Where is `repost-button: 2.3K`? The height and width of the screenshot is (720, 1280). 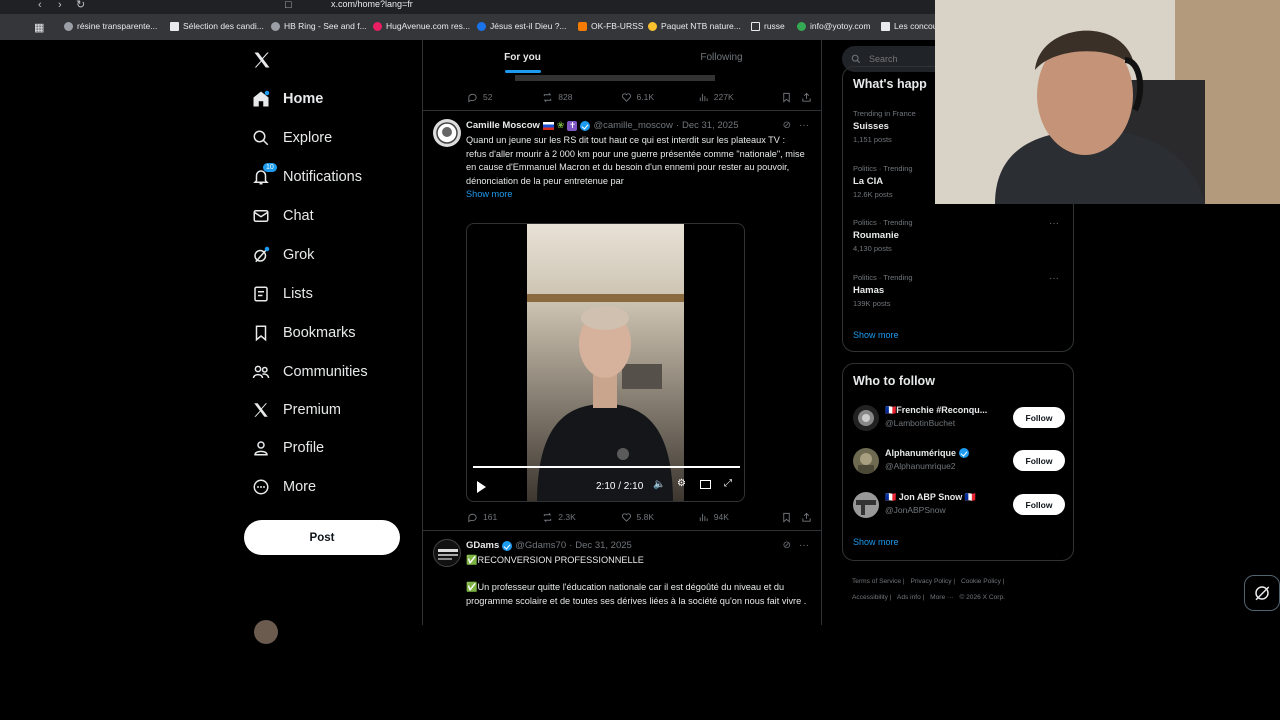
repost-button: 2.3K is located at coordinates (581, 517).